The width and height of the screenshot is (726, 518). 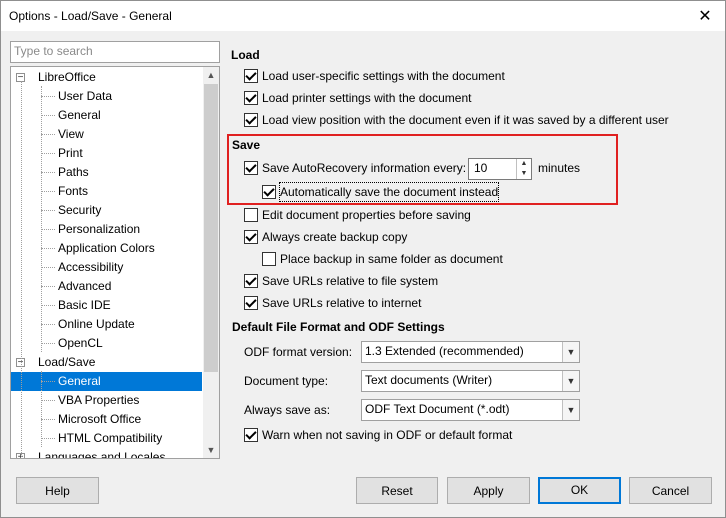 What do you see at coordinates (269, 259) in the screenshot?
I see `backup-same-folder-checkbox` at bounding box center [269, 259].